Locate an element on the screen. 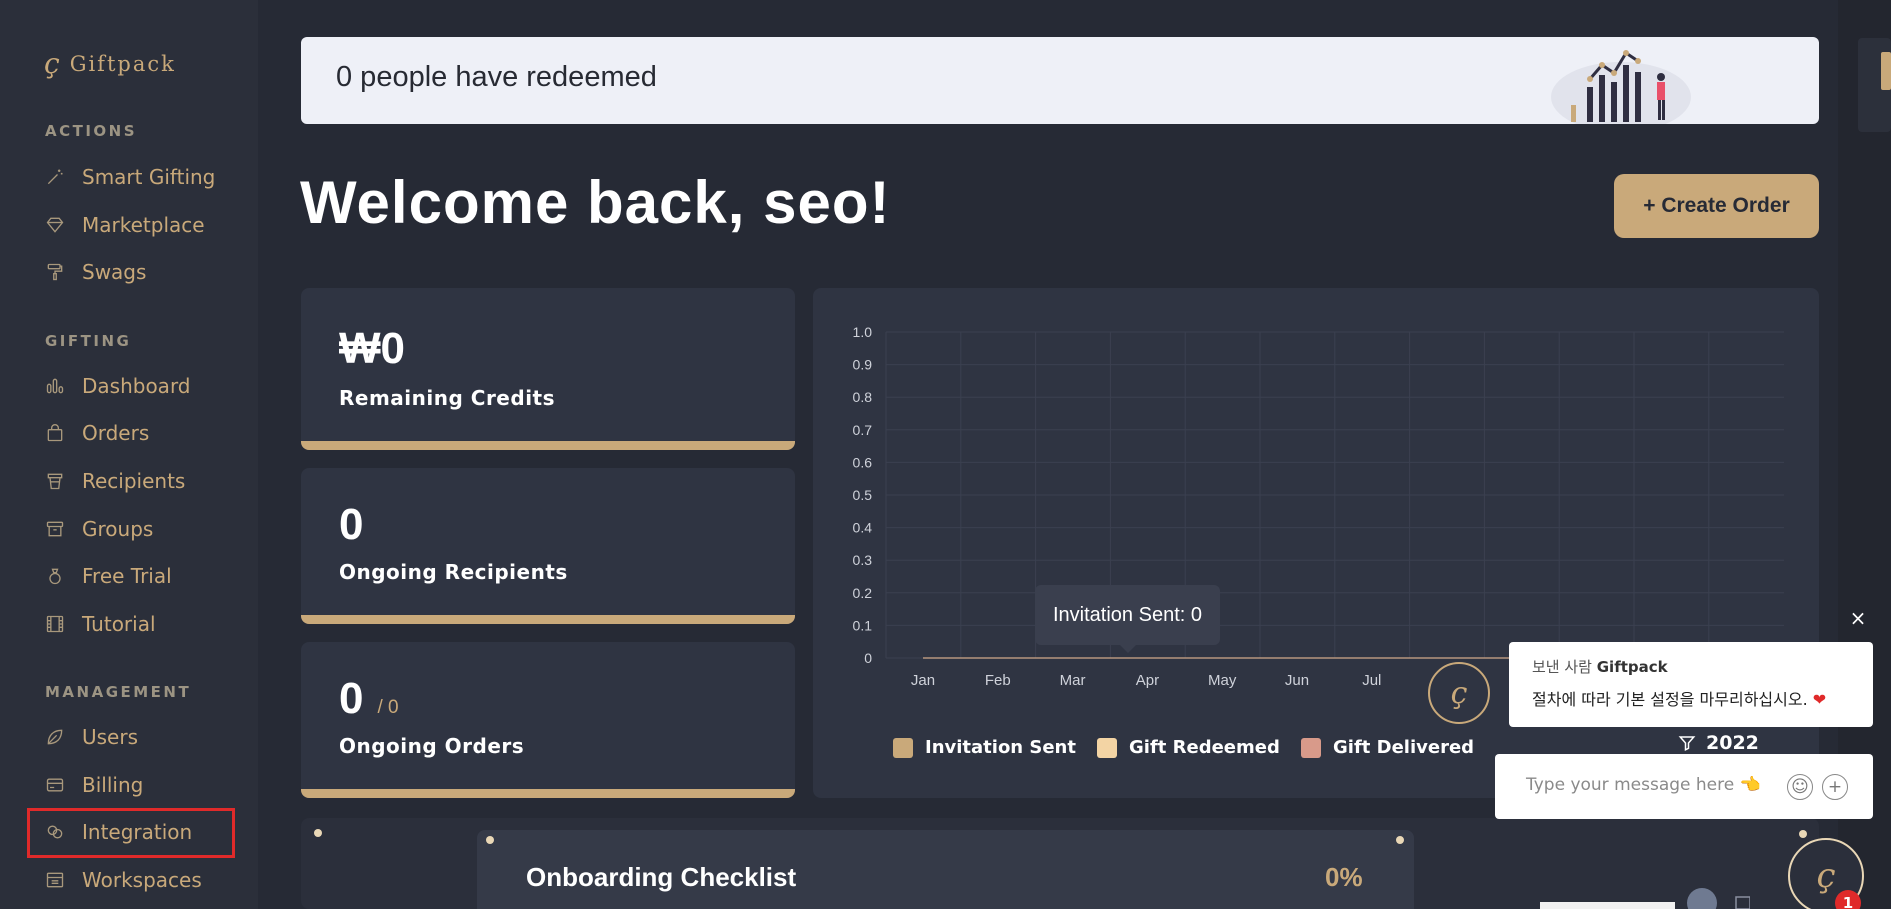 This screenshot has width=1891, height=909. filter-icon is located at coordinates (1687, 743).